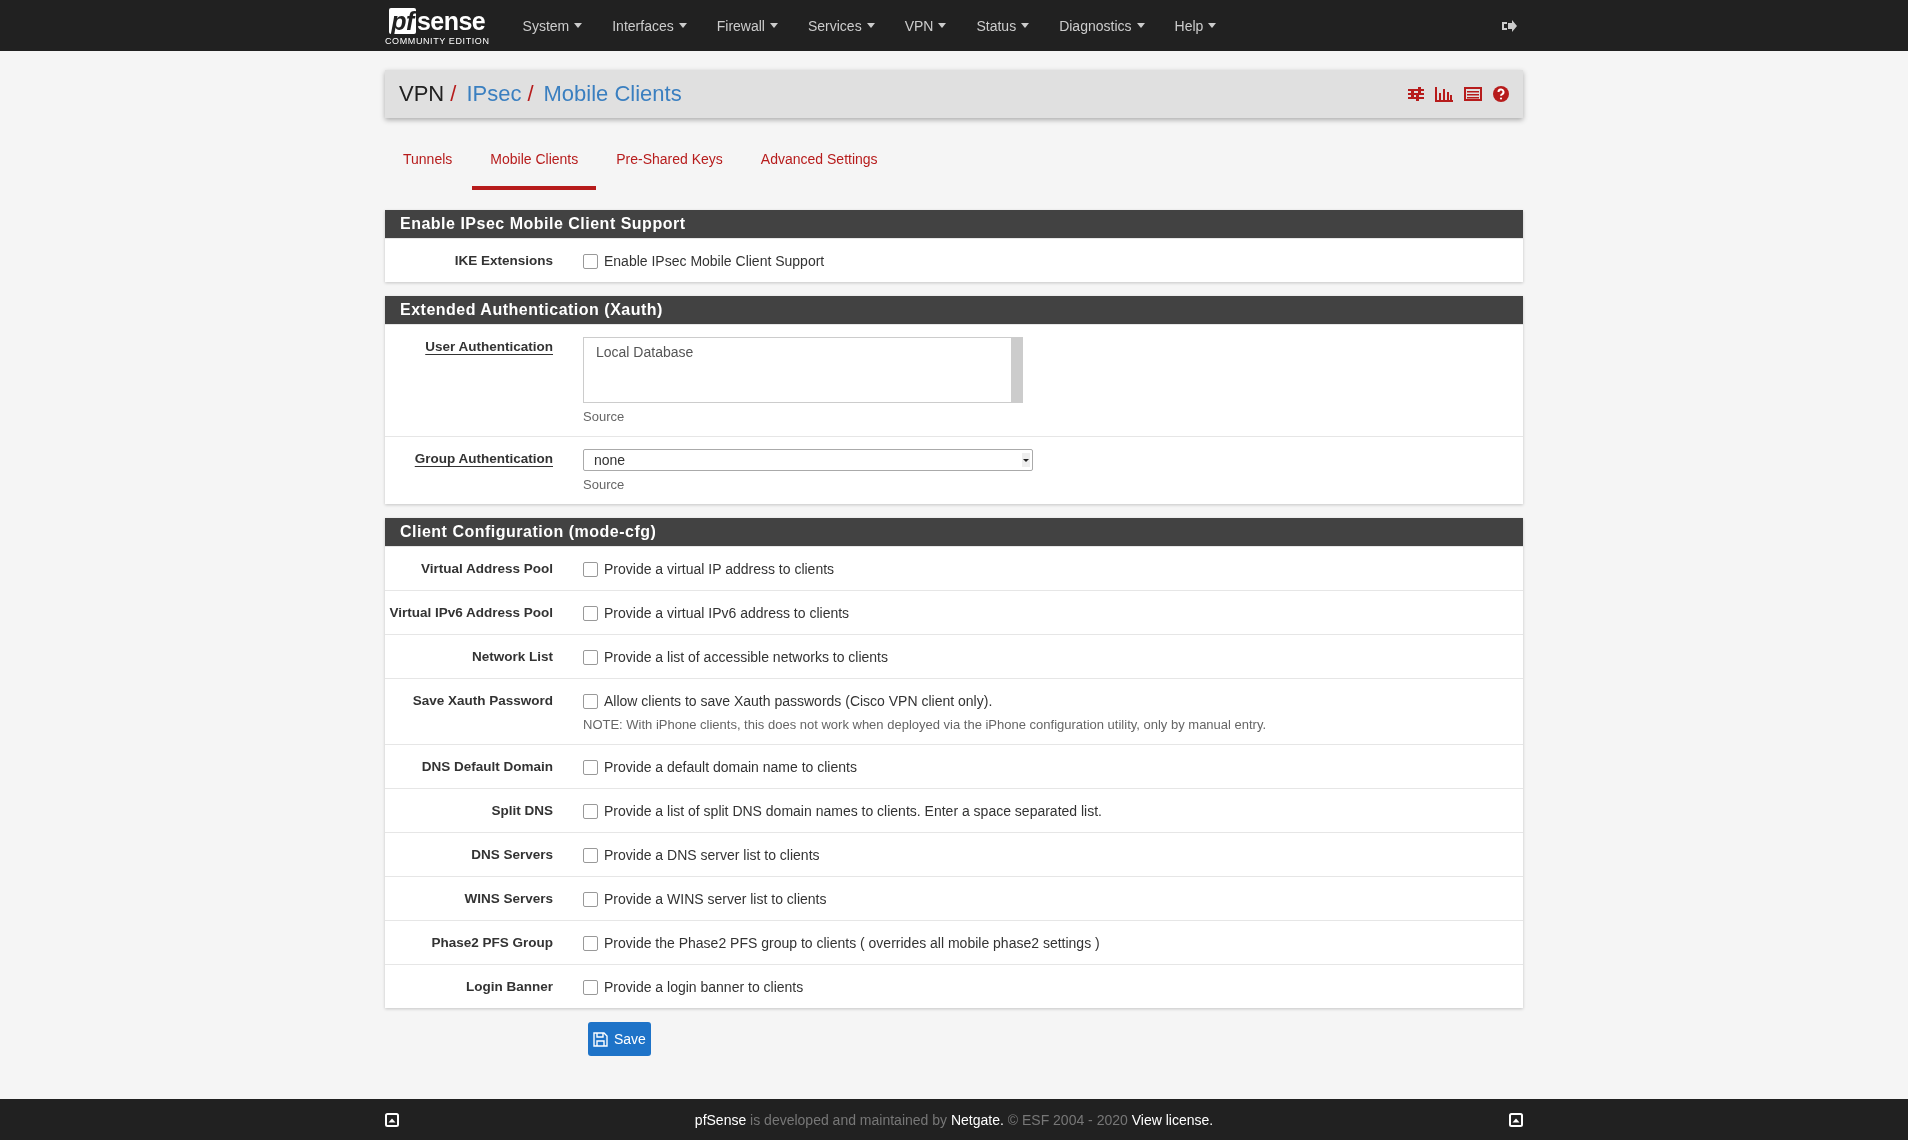  I want to click on footer-link: Netgate., so click(977, 1119).